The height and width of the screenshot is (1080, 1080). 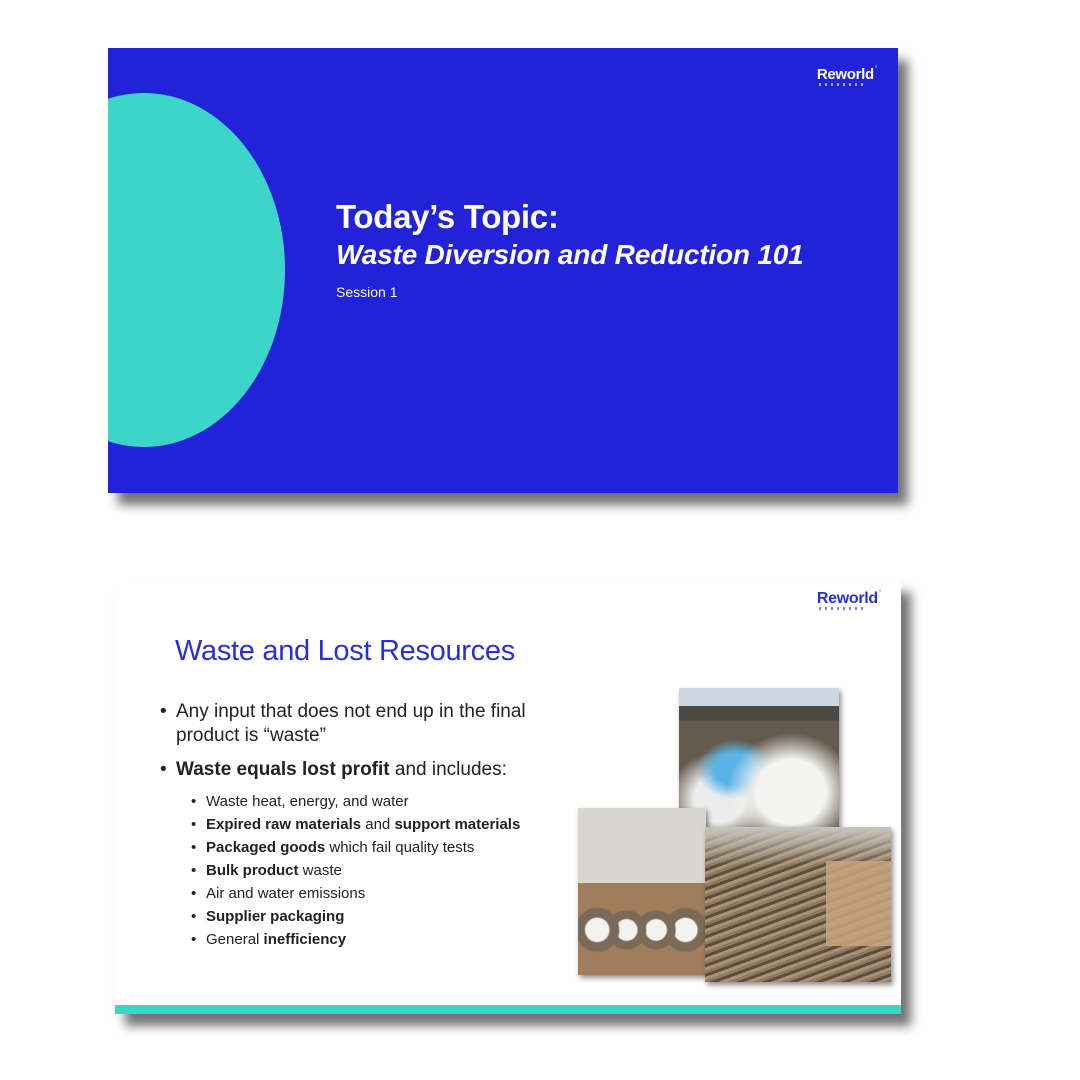 What do you see at coordinates (447, 216) in the screenshot?
I see `slide-title: Today’s Topic:` at bounding box center [447, 216].